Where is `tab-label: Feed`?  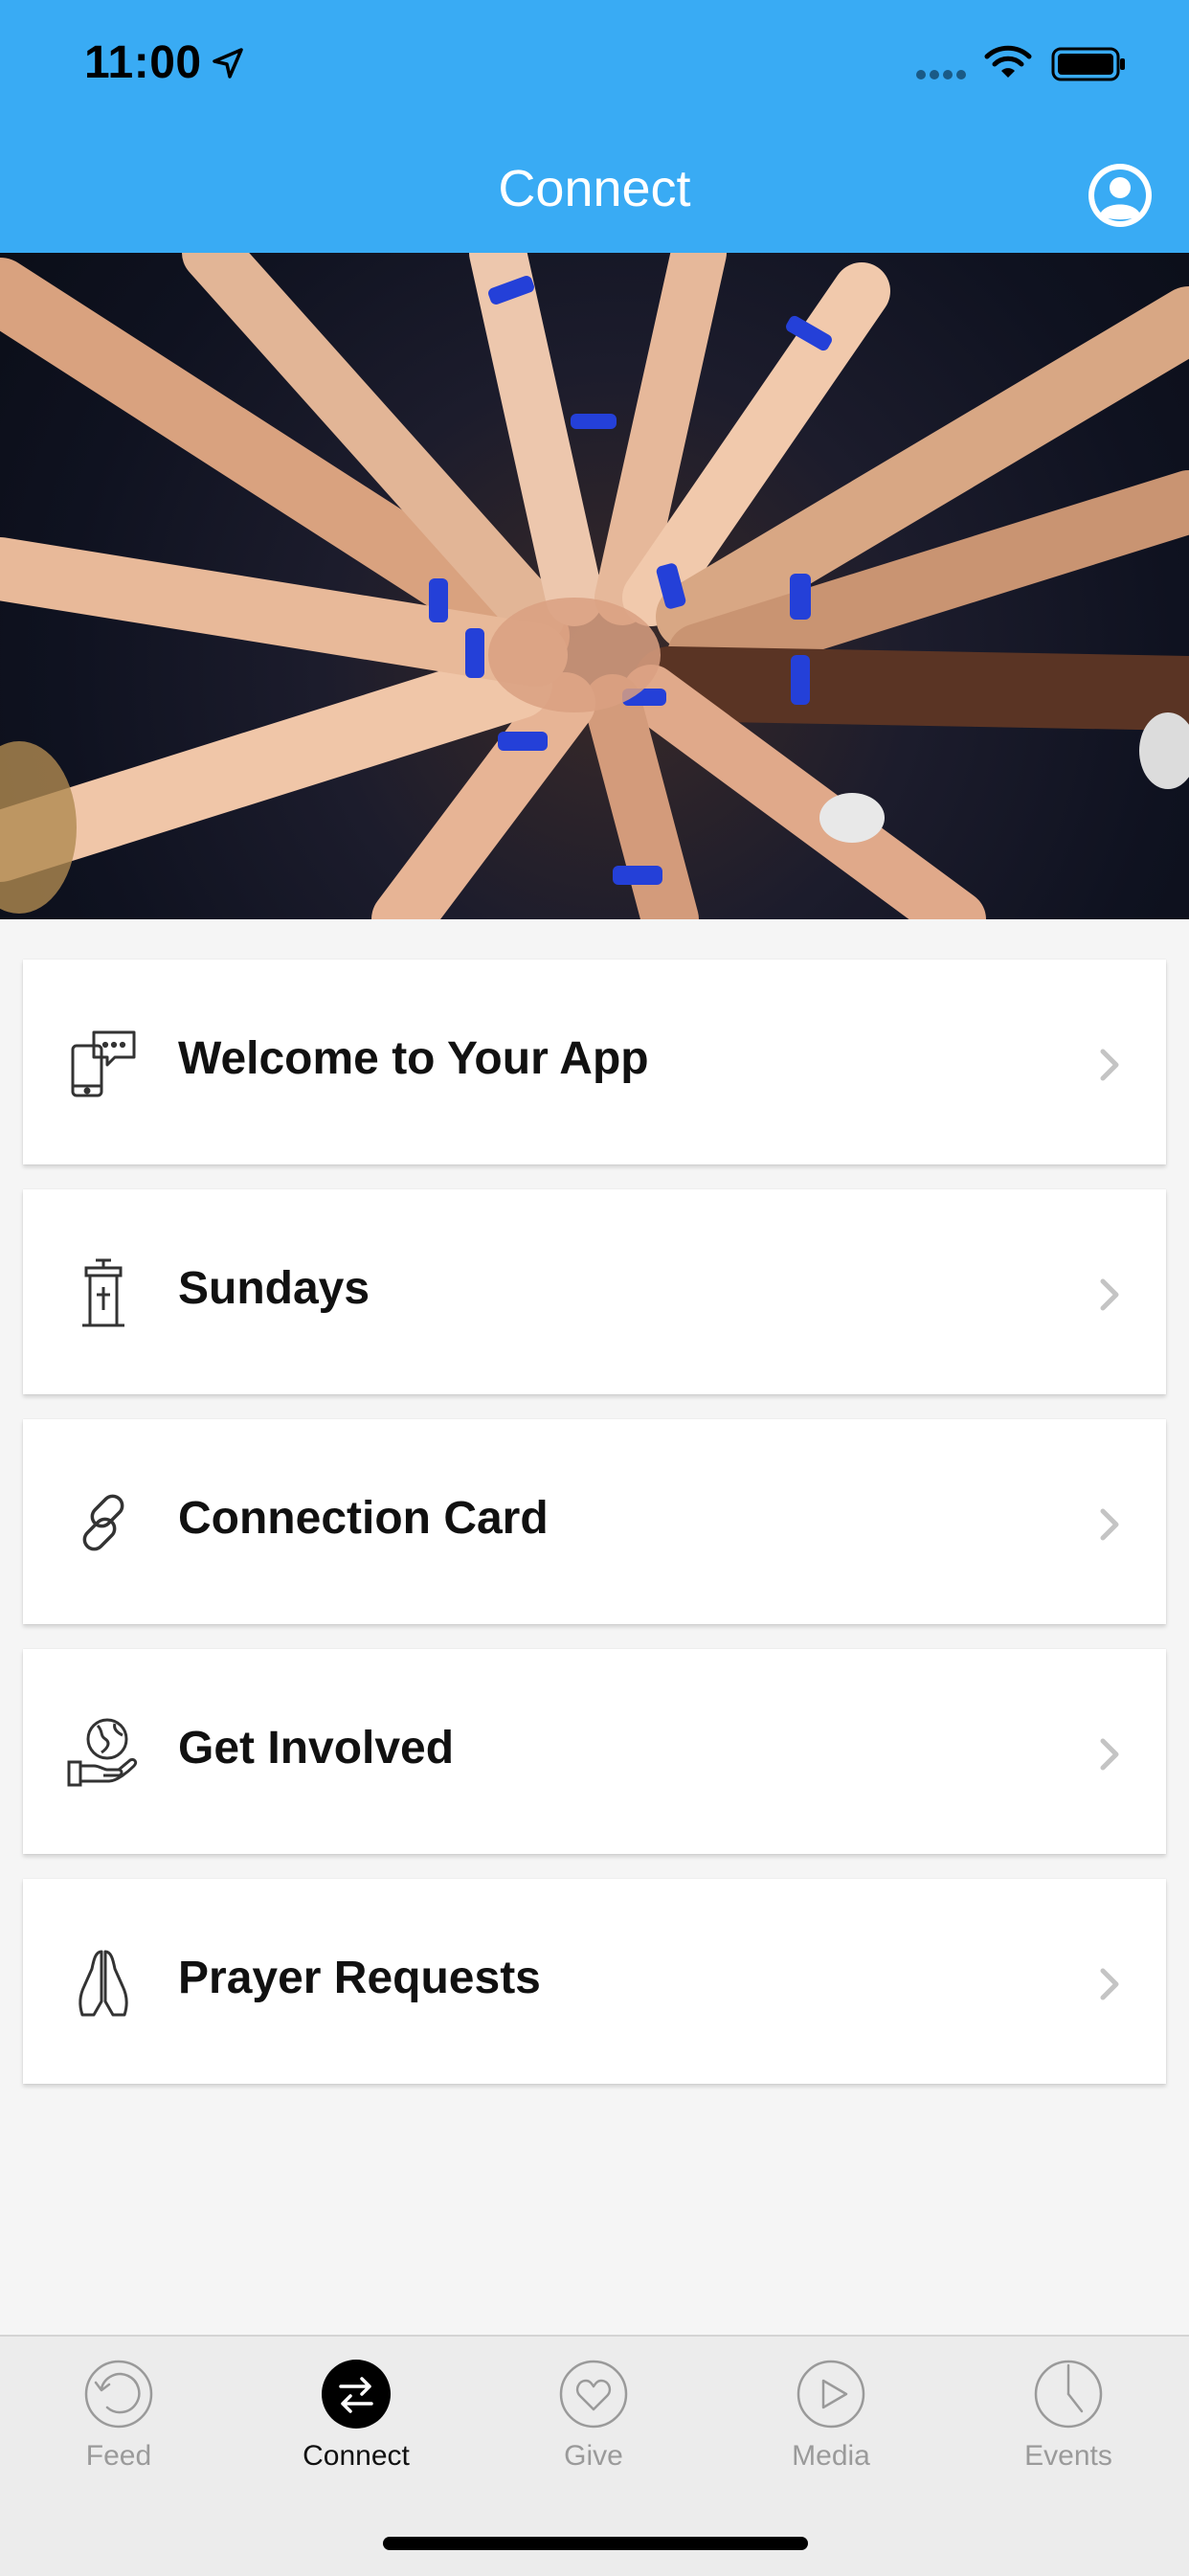 tab-label: Feed is located at coordinates (118, 2456).